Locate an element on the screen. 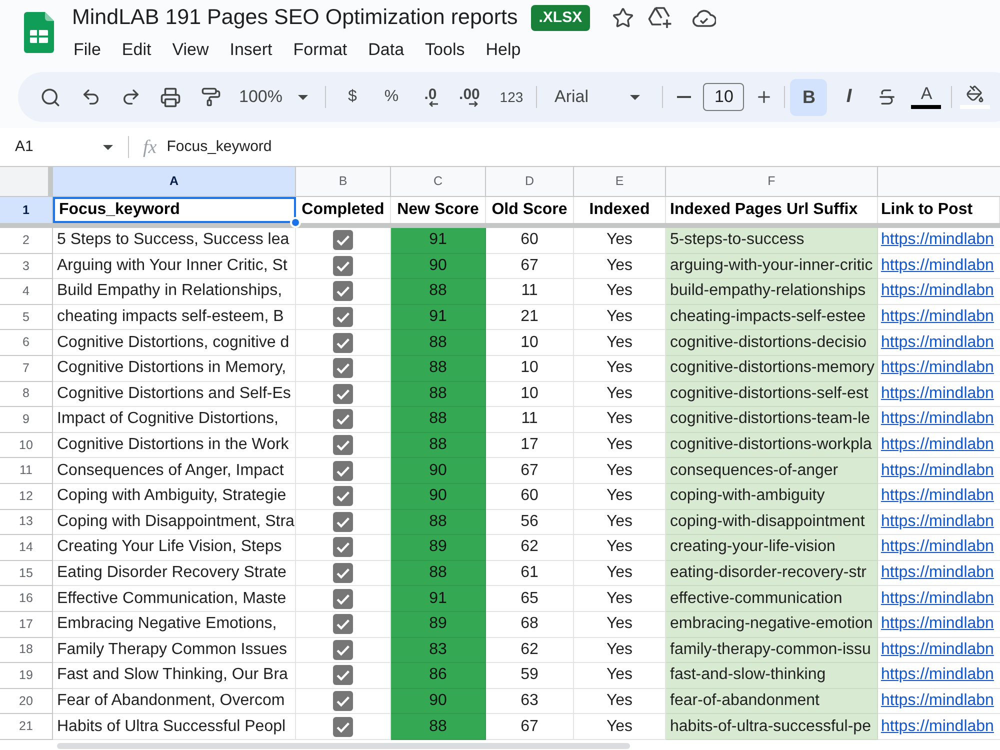 This screenshot has width=1000, height=750. menu-item: View is located at coordinates (191, 49).